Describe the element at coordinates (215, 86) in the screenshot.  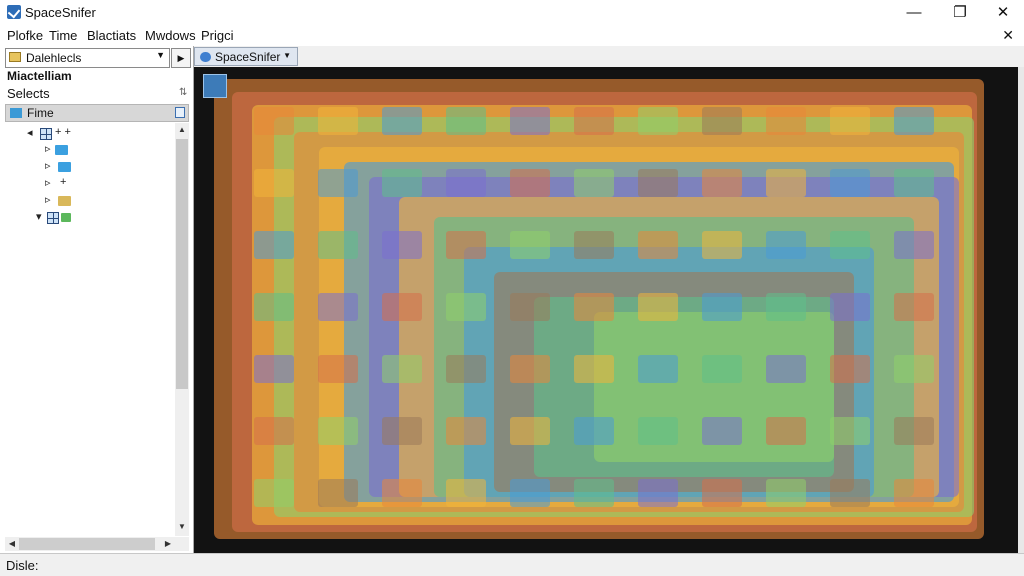
I see `map-zoom-icon` at that location.